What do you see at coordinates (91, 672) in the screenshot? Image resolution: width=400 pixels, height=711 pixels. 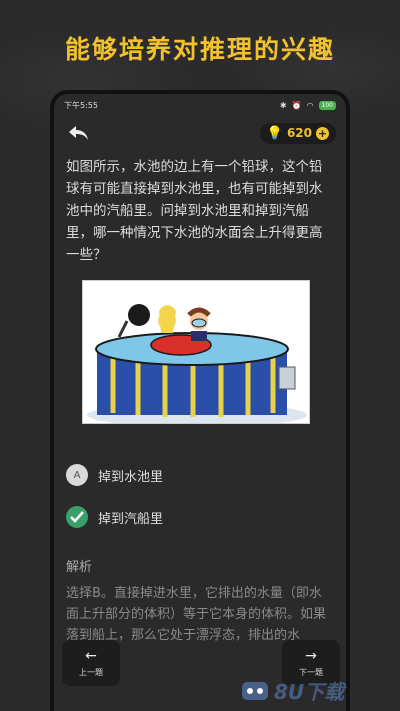 I see `prev-question-label: 上一题` at bounding box center [91, 672].